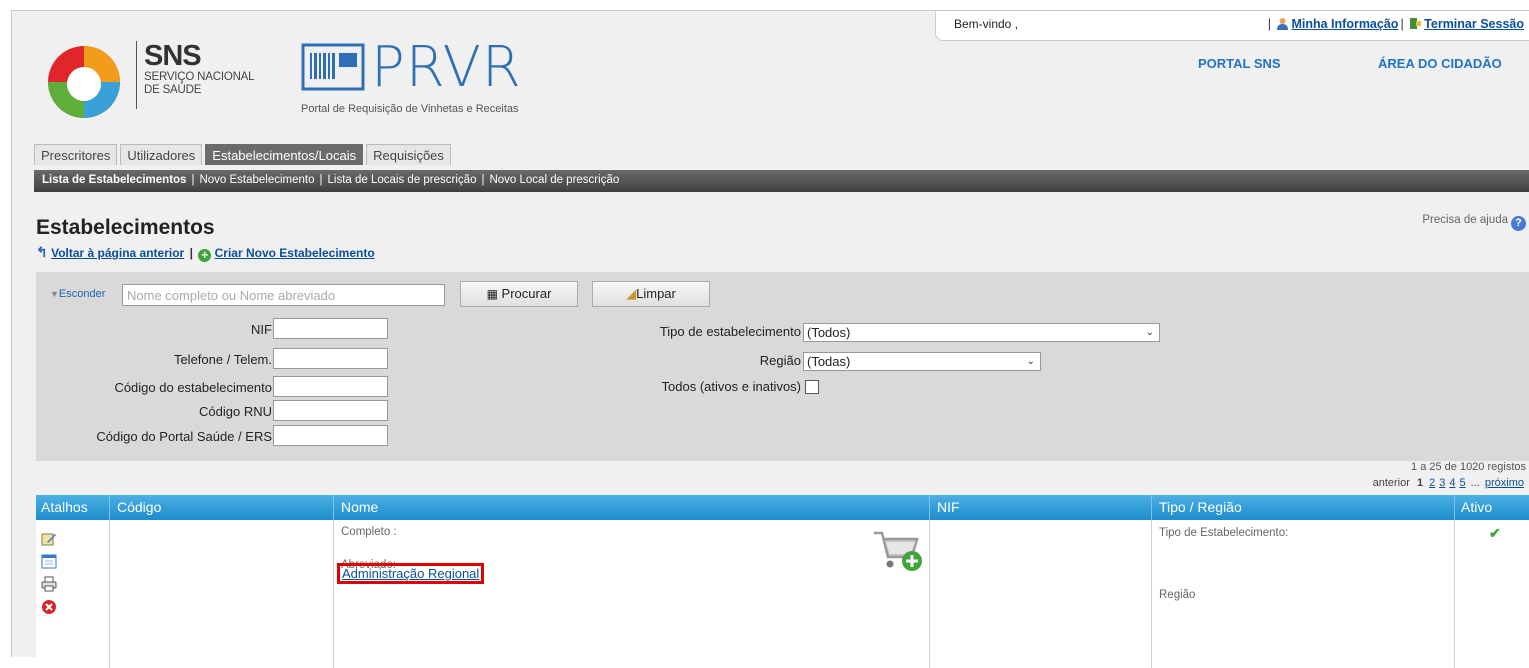  What do you see at coordinates (1495, 533) in the screenshot?
I see `active-check-icon: ✔` at bounding box center [1495, 533].